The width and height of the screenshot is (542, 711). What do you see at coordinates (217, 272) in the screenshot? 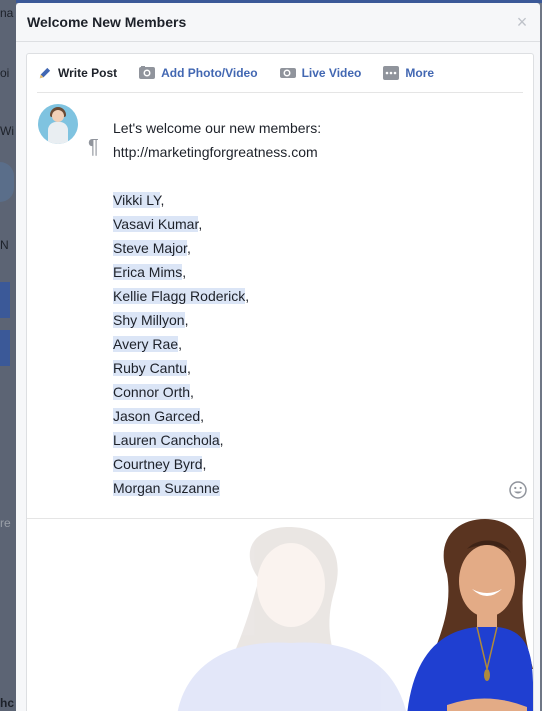
I see `member-line: Erica Mims,` at bounding box center [217, 272].